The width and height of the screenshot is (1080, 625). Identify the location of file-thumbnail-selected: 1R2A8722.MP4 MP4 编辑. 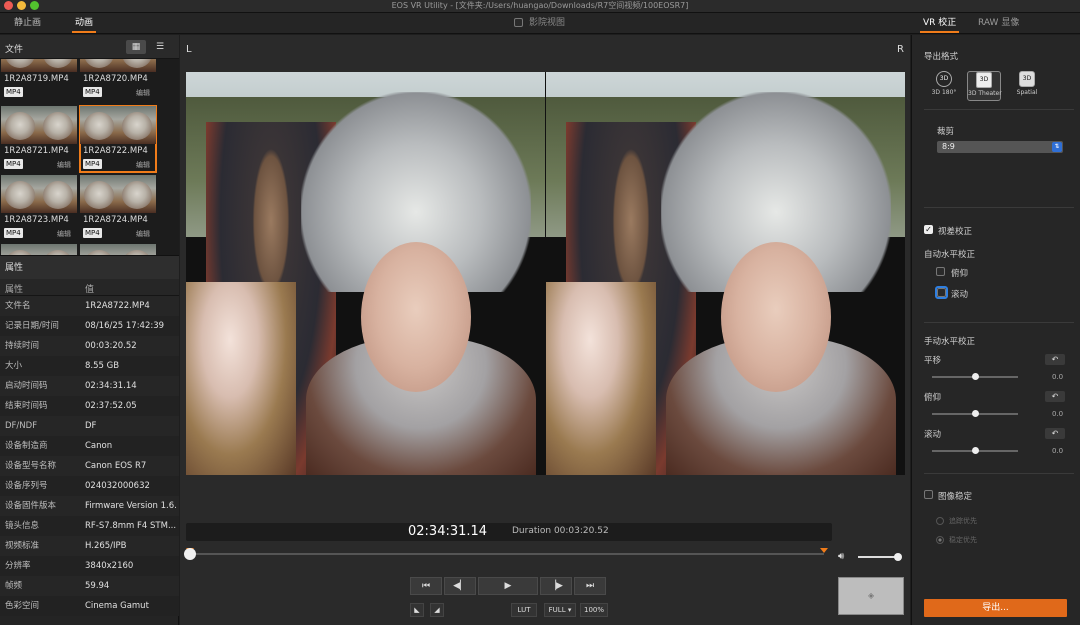
(118, 139).